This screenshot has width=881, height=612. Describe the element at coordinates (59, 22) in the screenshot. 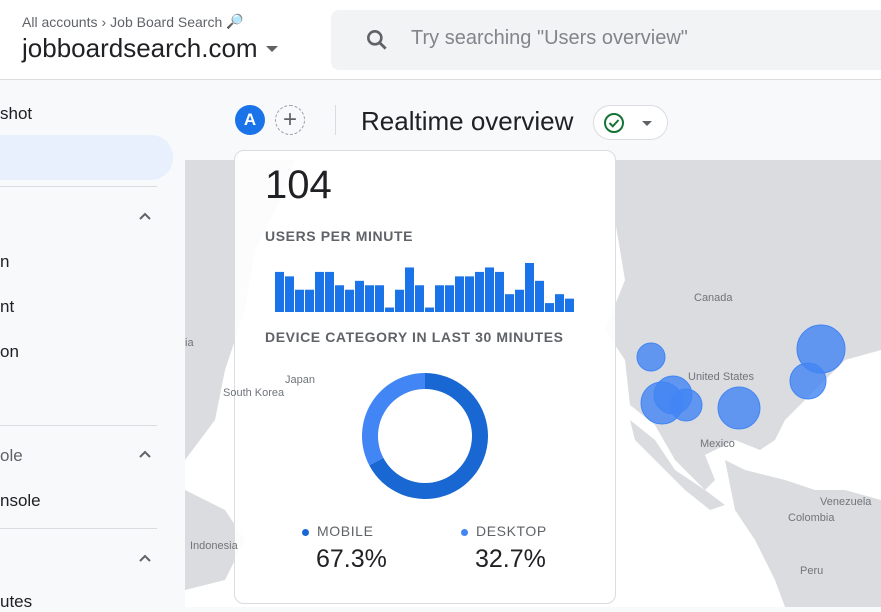

I see `breadcrumb-all-accounts: All accounts` at that location.